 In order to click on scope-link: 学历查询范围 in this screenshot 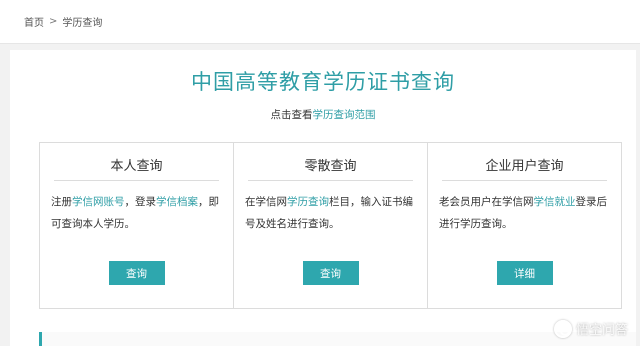, I will do `click(344, 115)`.